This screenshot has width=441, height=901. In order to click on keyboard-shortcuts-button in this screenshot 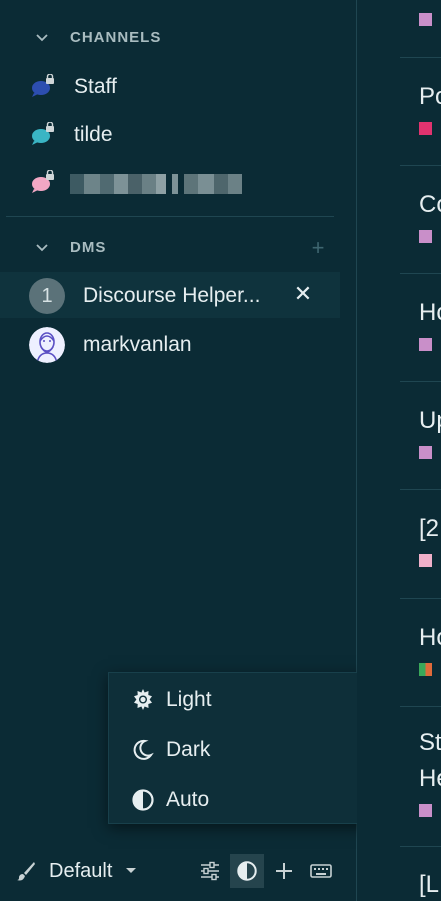, I will do `click(321, 871)`.